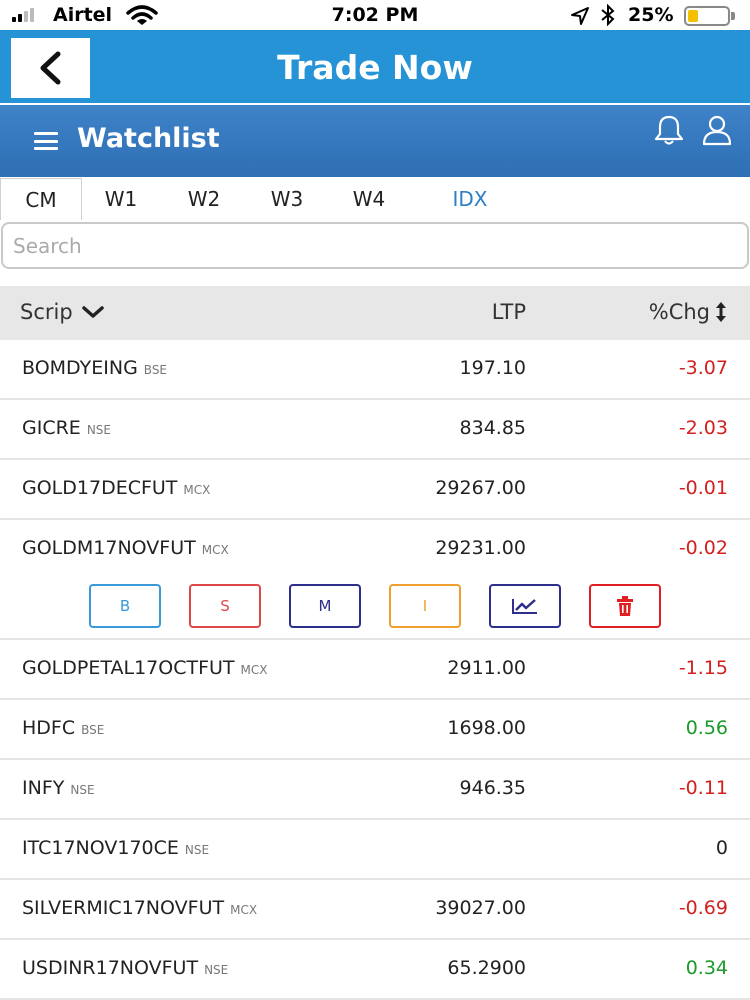 The width and height of the screenshot is (750, 1000). What do you see at coordinates (703, 368) in the screenshot?
I see `change-value: -3.07` at bounding box center [703, 368].